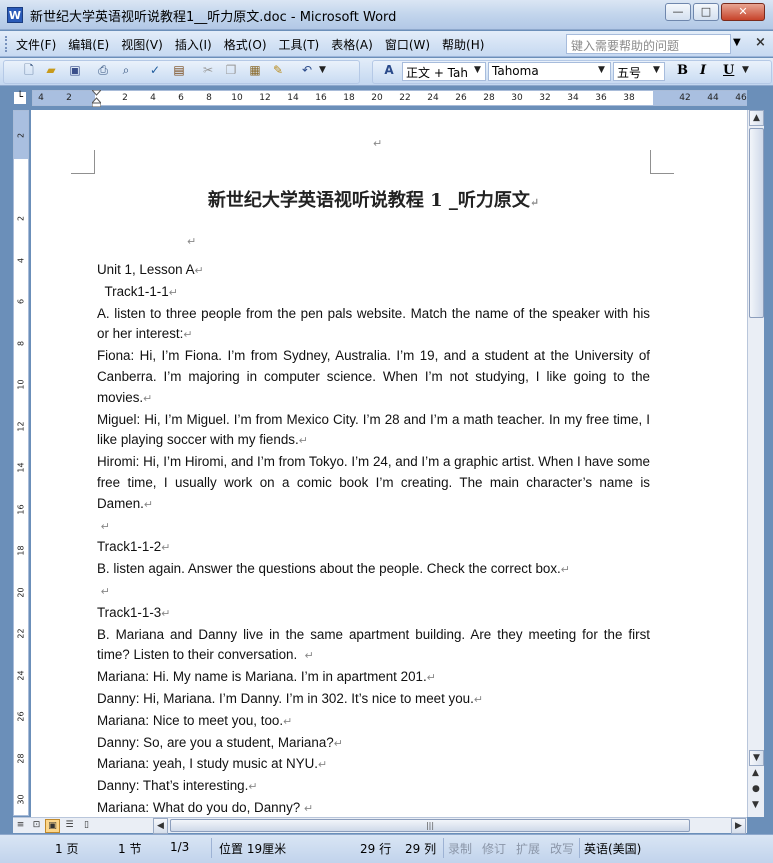  Describe the element at coordinates (193, 44) in the screenshot. I see `menu-item: 插入(I)` at that location.